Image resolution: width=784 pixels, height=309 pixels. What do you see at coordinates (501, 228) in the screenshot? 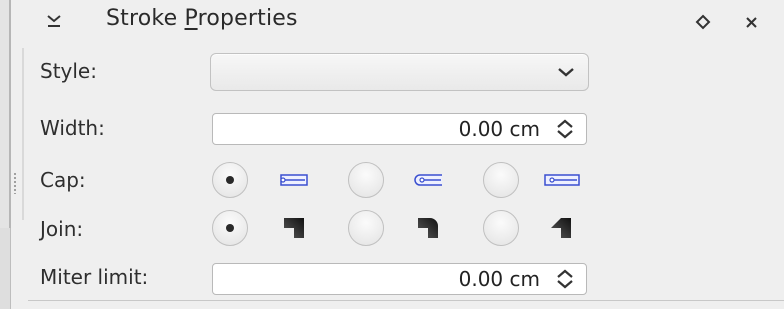
I see `join-bevel-radio` at bounding box center [501, 228].